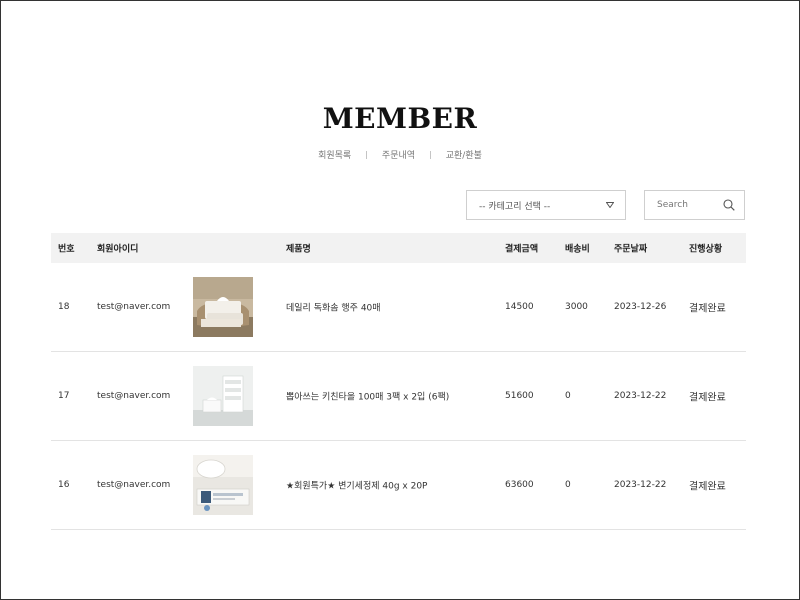 This screenshot has width=800, height=600. What do you see at coordinates (610, 205) in the screenshot?
I see `chevron-down-icon` at bounding box center [610, 205].